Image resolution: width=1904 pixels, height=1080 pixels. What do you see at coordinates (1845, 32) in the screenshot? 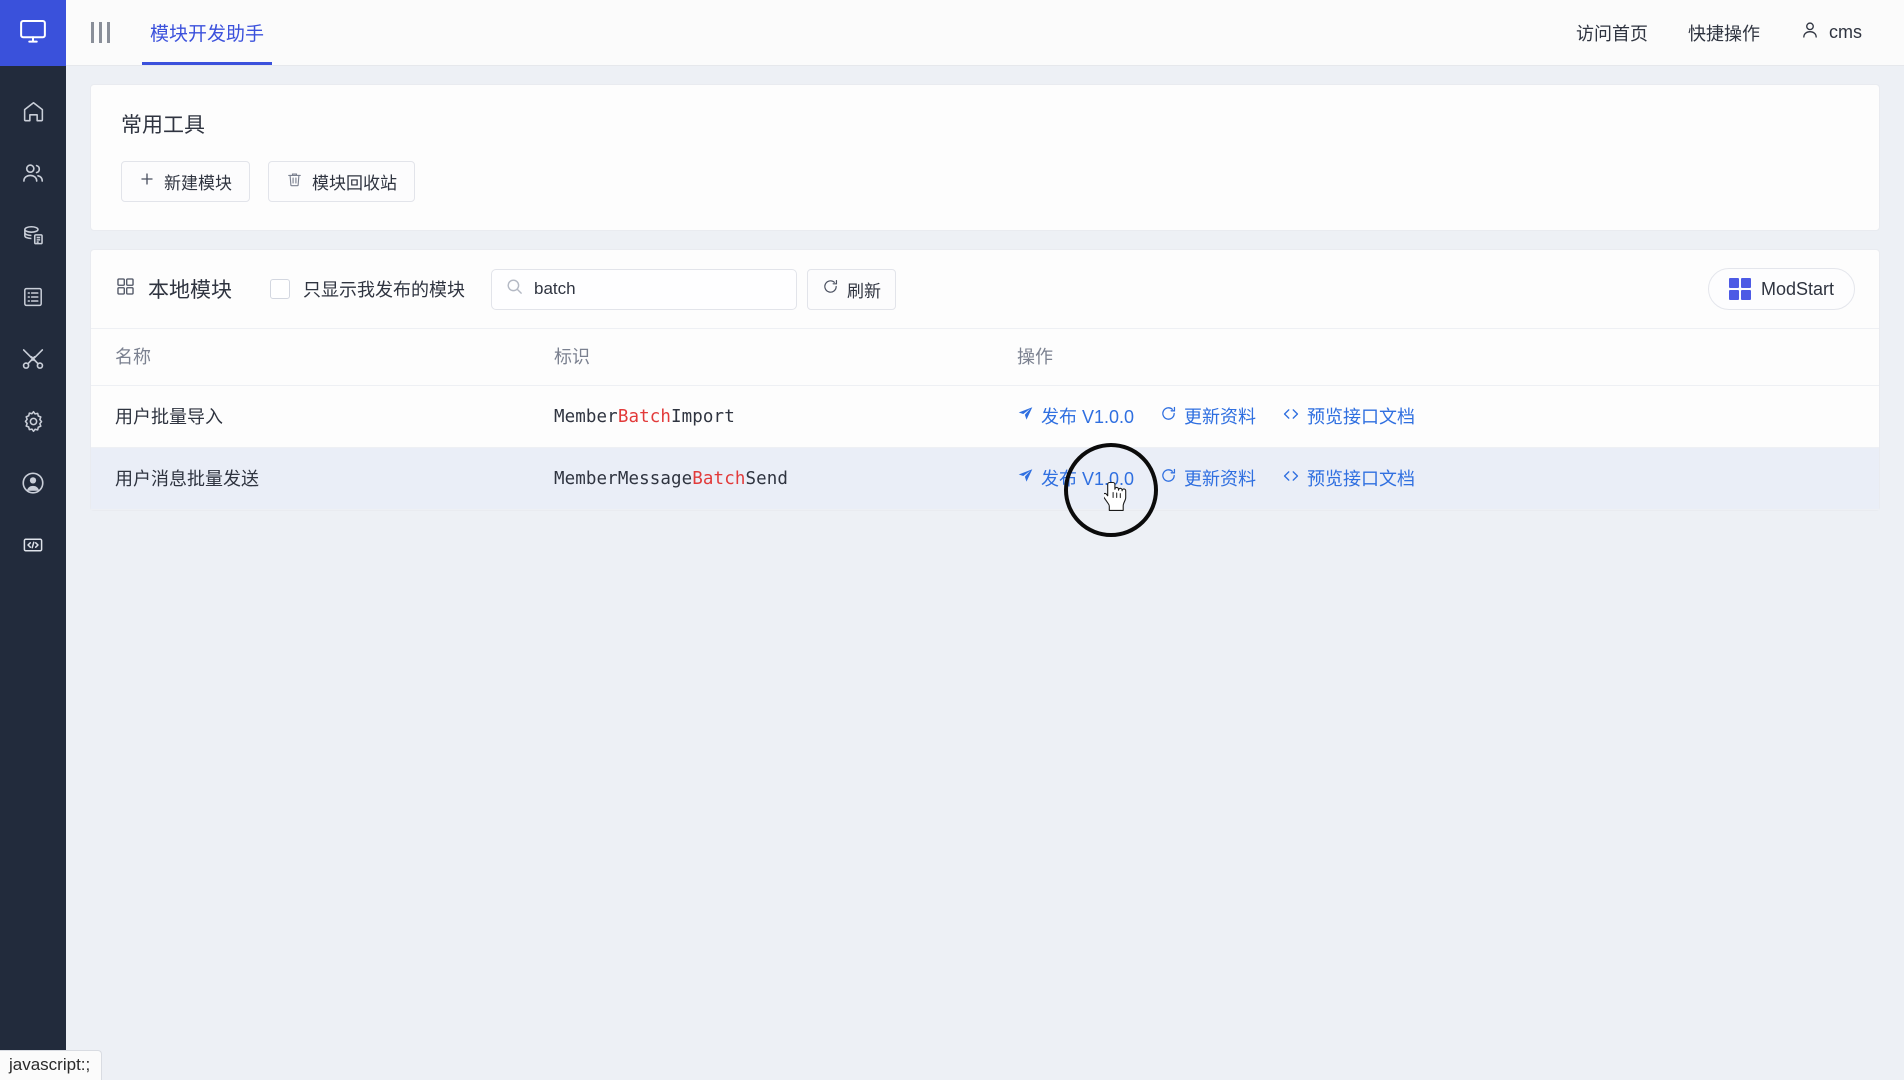
I see `user-name: cms` at bounding box center [1845, 32].